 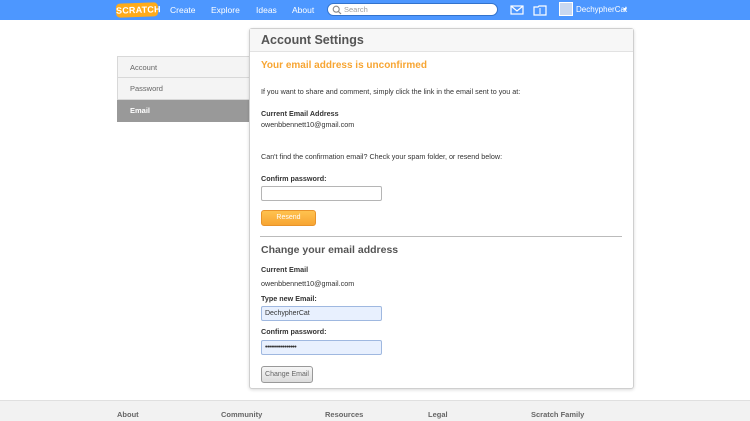 I want to click on sidebar-item-account: Account, so click(x=183, y=67).